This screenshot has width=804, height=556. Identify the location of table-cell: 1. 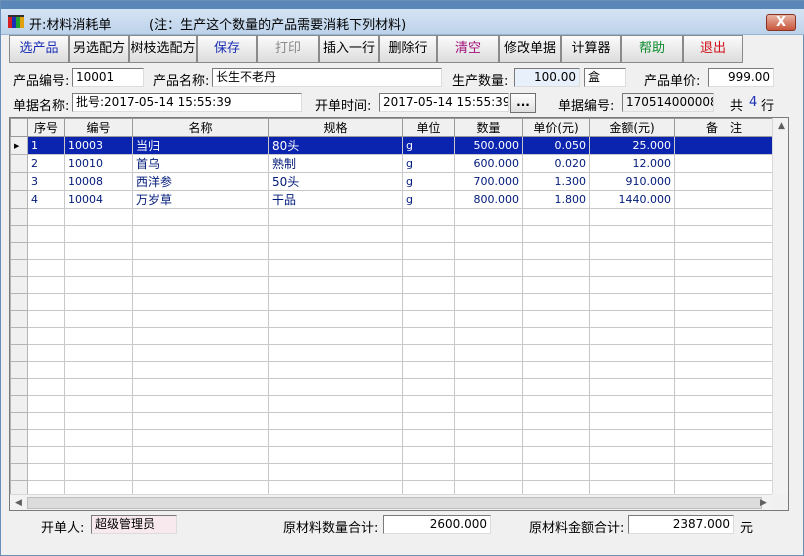
(46, 145).